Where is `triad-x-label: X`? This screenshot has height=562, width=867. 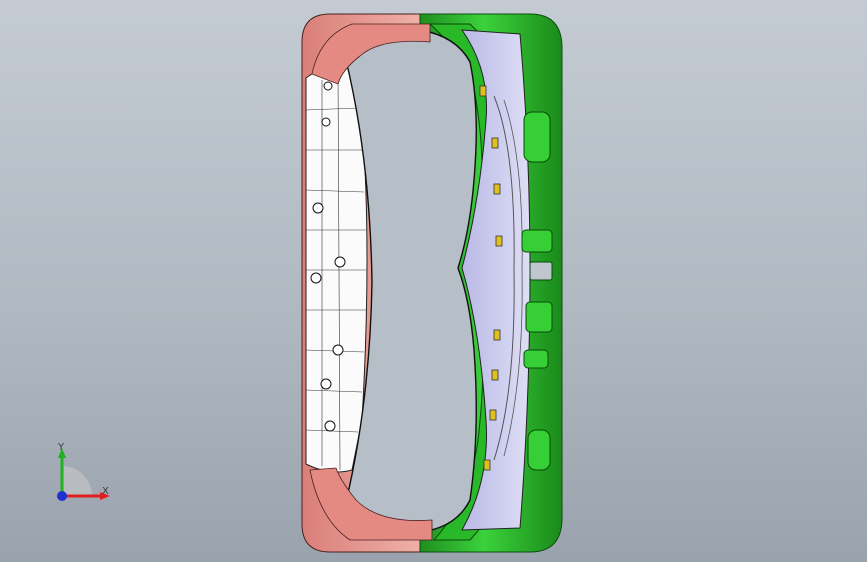 triad-x-label: X is located at coordinates (105, 491).